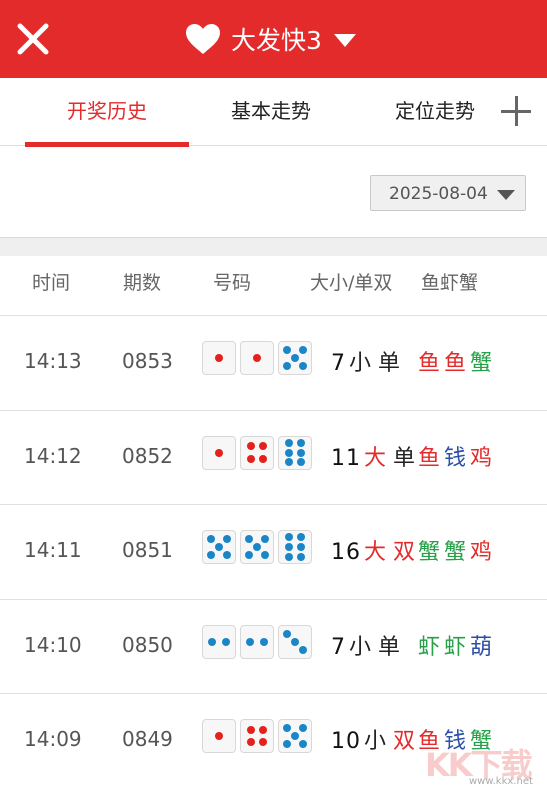 This screenshot has width=547, height=792. Describe the element at coordinates (351, 283) in the screenshot. I see `column-header-size-parity: 大小/单双` at that location.